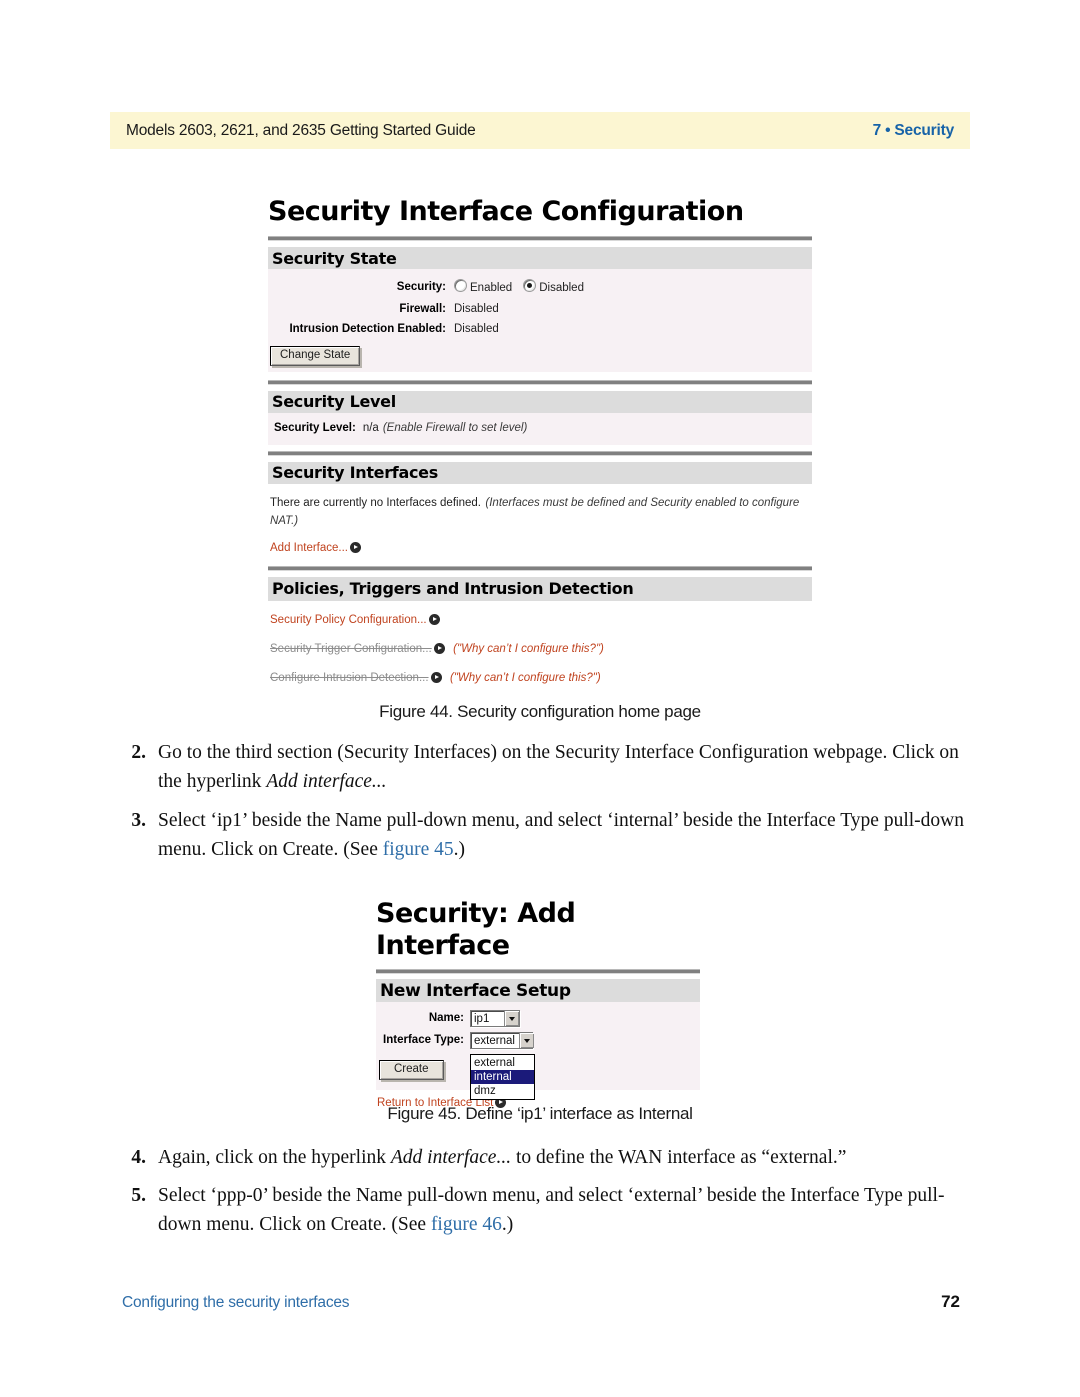  Describe the element at coordinates (274, 1157) in the screenshot. I see `step-4-part-0: Again, click on the hyperlink` at that location.